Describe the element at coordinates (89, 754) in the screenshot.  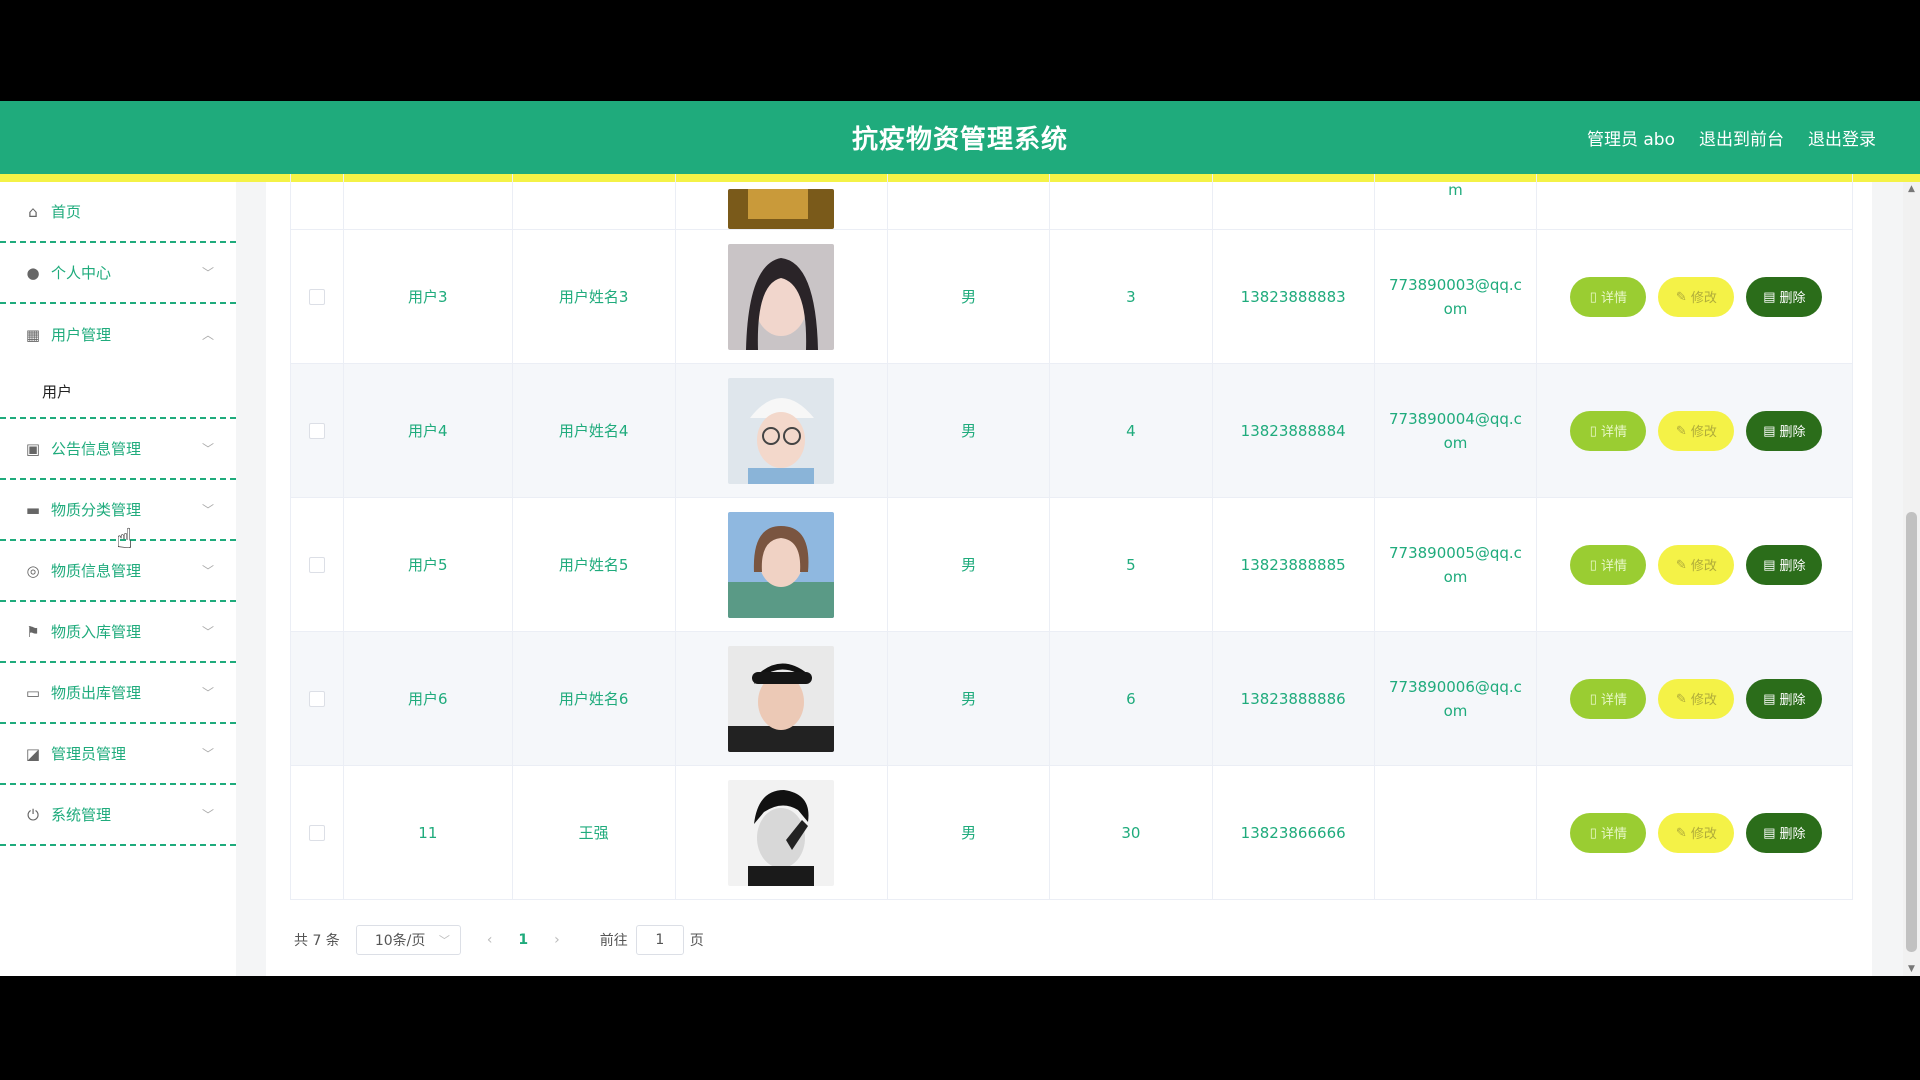
I see `sidebar-item-label: 管理员管理` at that location.